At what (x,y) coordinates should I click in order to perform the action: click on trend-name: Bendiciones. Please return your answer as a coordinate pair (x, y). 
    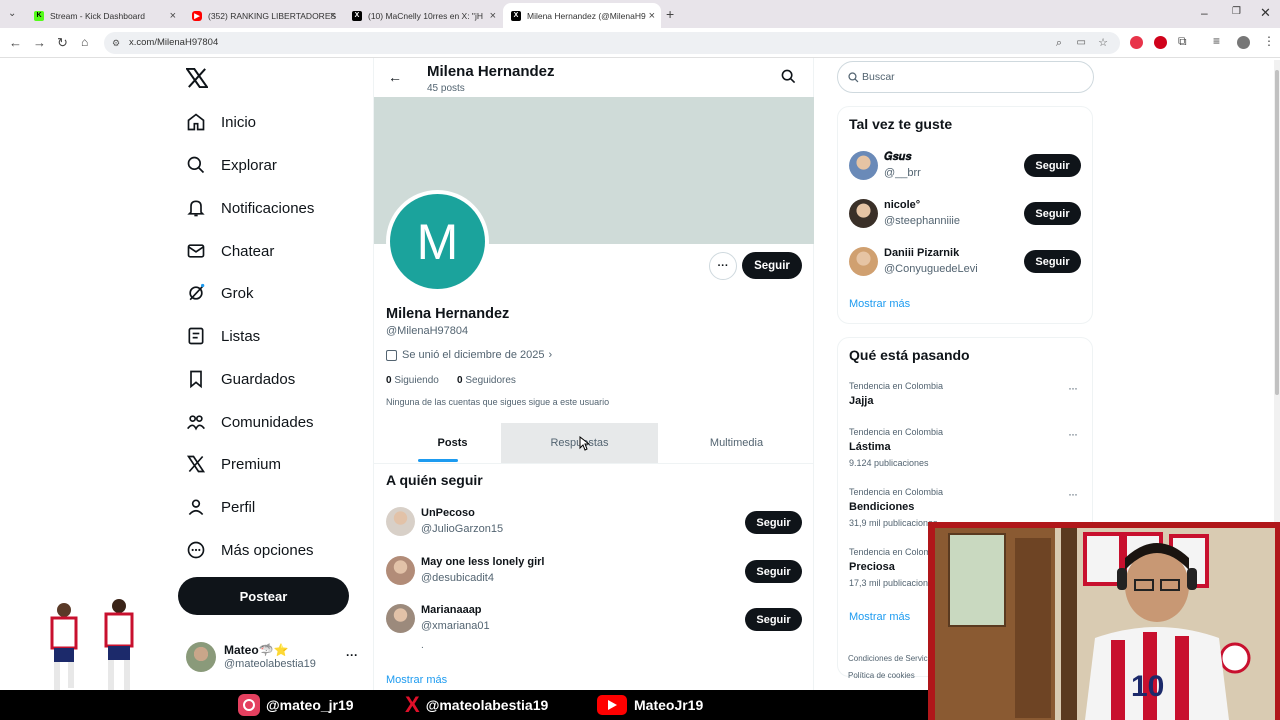
    Looking at the image, I should click on (881, 507).